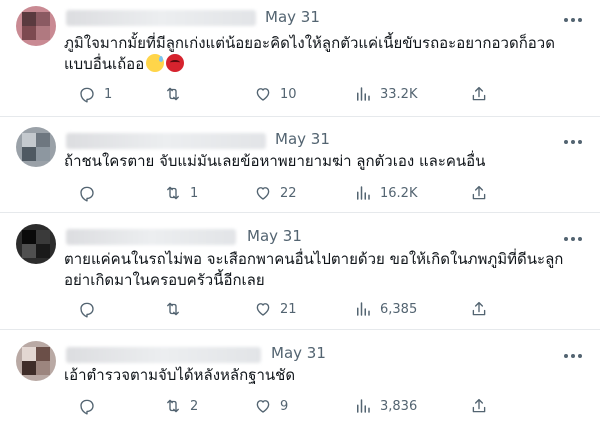 The image size is (600, 429). I want to click on tweet-actions: 1 10 33.2K, so click(286, 94).